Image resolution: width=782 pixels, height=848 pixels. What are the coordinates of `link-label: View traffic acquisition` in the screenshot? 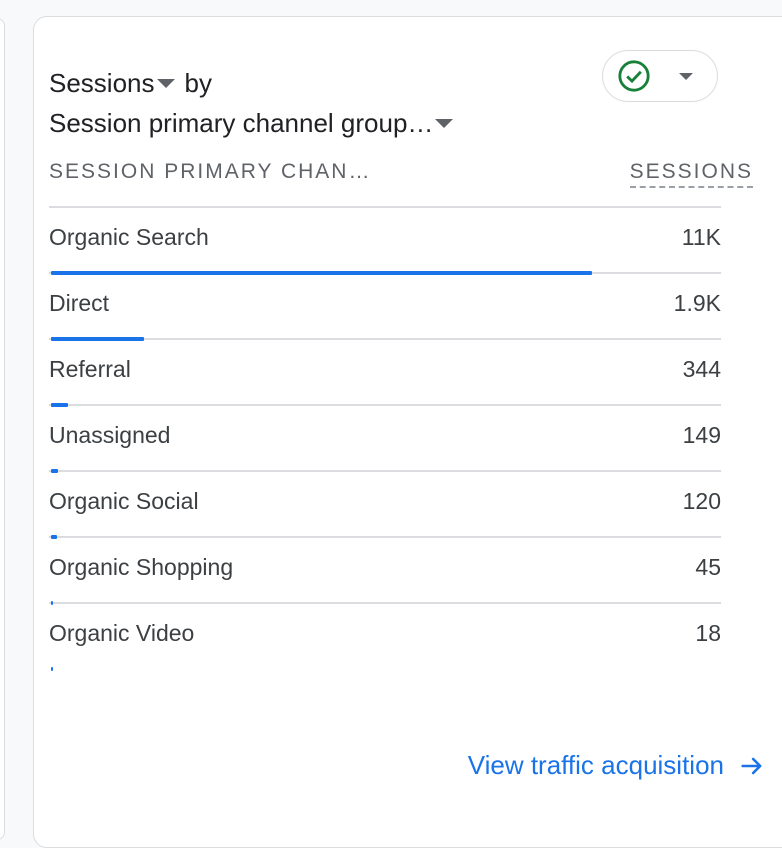 It's located at (595, 765).